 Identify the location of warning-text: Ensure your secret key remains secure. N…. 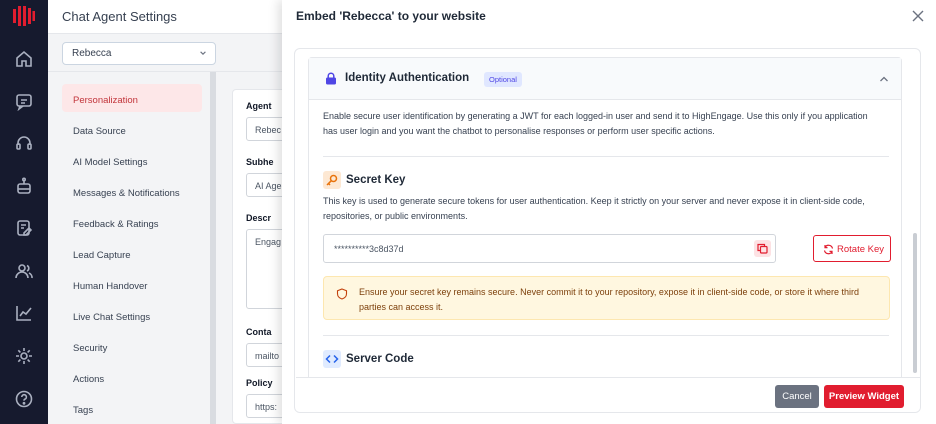
(609, 299).